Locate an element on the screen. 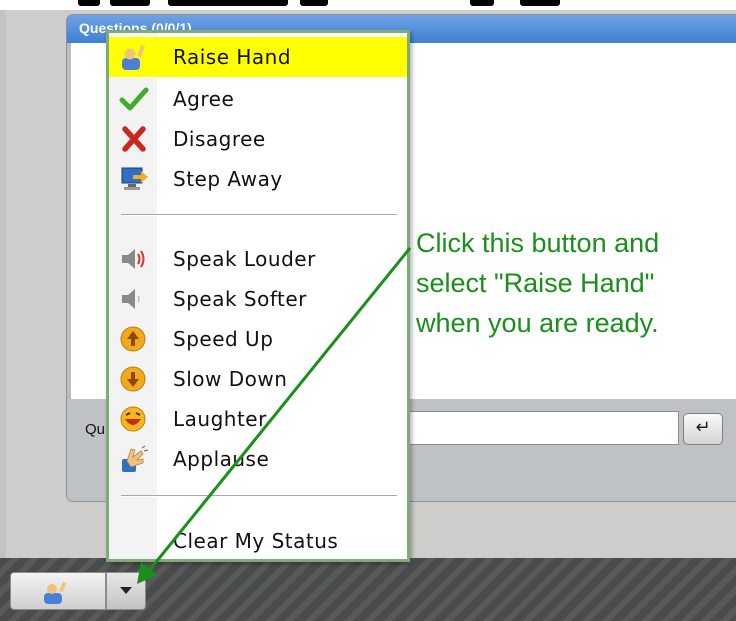  return-arrow-icon: ↵ is located at coordinates (703, 427).